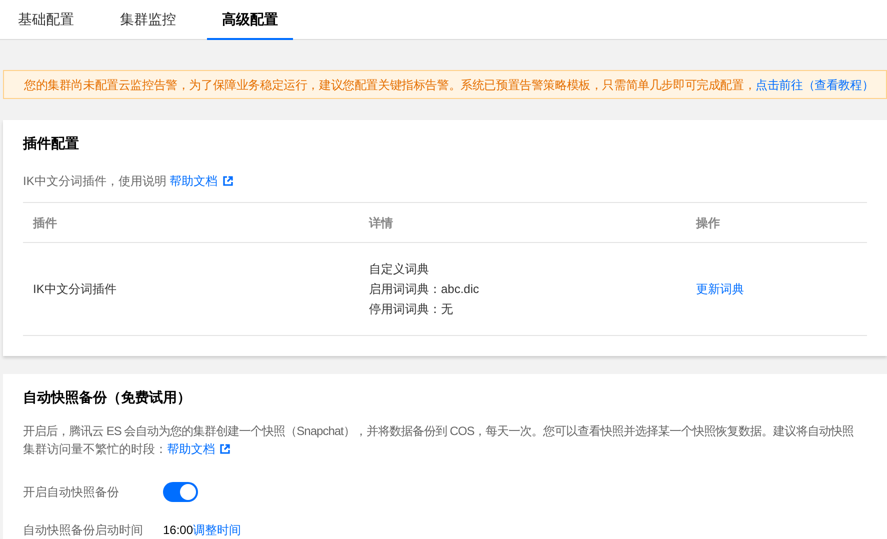 The width and height of the screenshot is (887, 539). What do you see at coordinates (445, 449) in the screenshot?
I see `snapshot-description: 集群访问量不繁忙的时段：帮助文档` at bounding box center [445, 449].